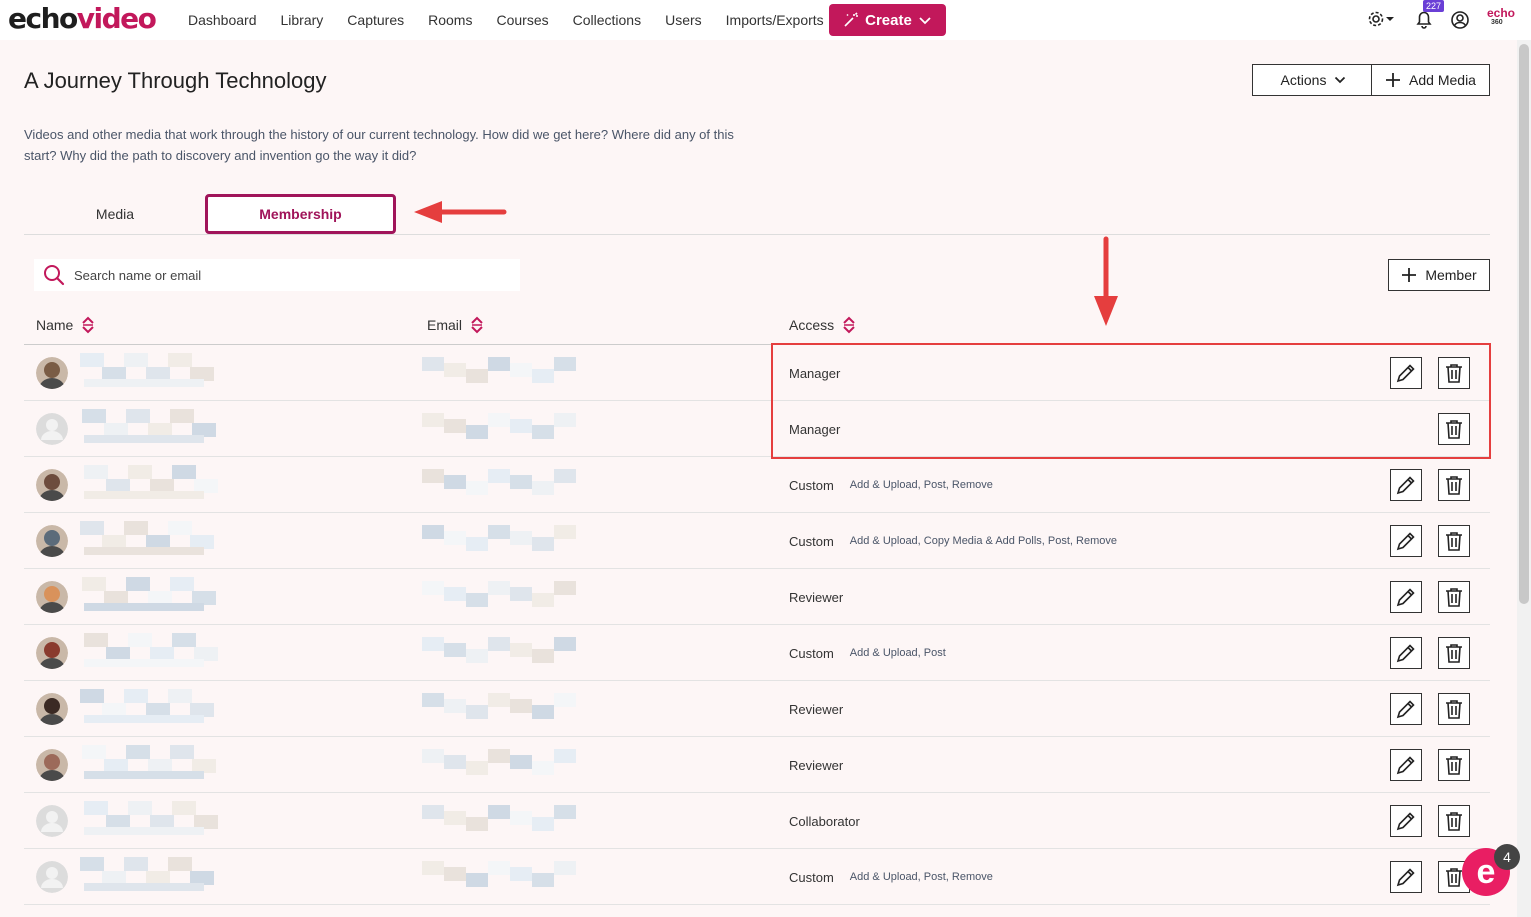 Image resolution: width=1531 pixels, height=917 pixels. I want to click on chevron-down-icon, so click(1340, 80).